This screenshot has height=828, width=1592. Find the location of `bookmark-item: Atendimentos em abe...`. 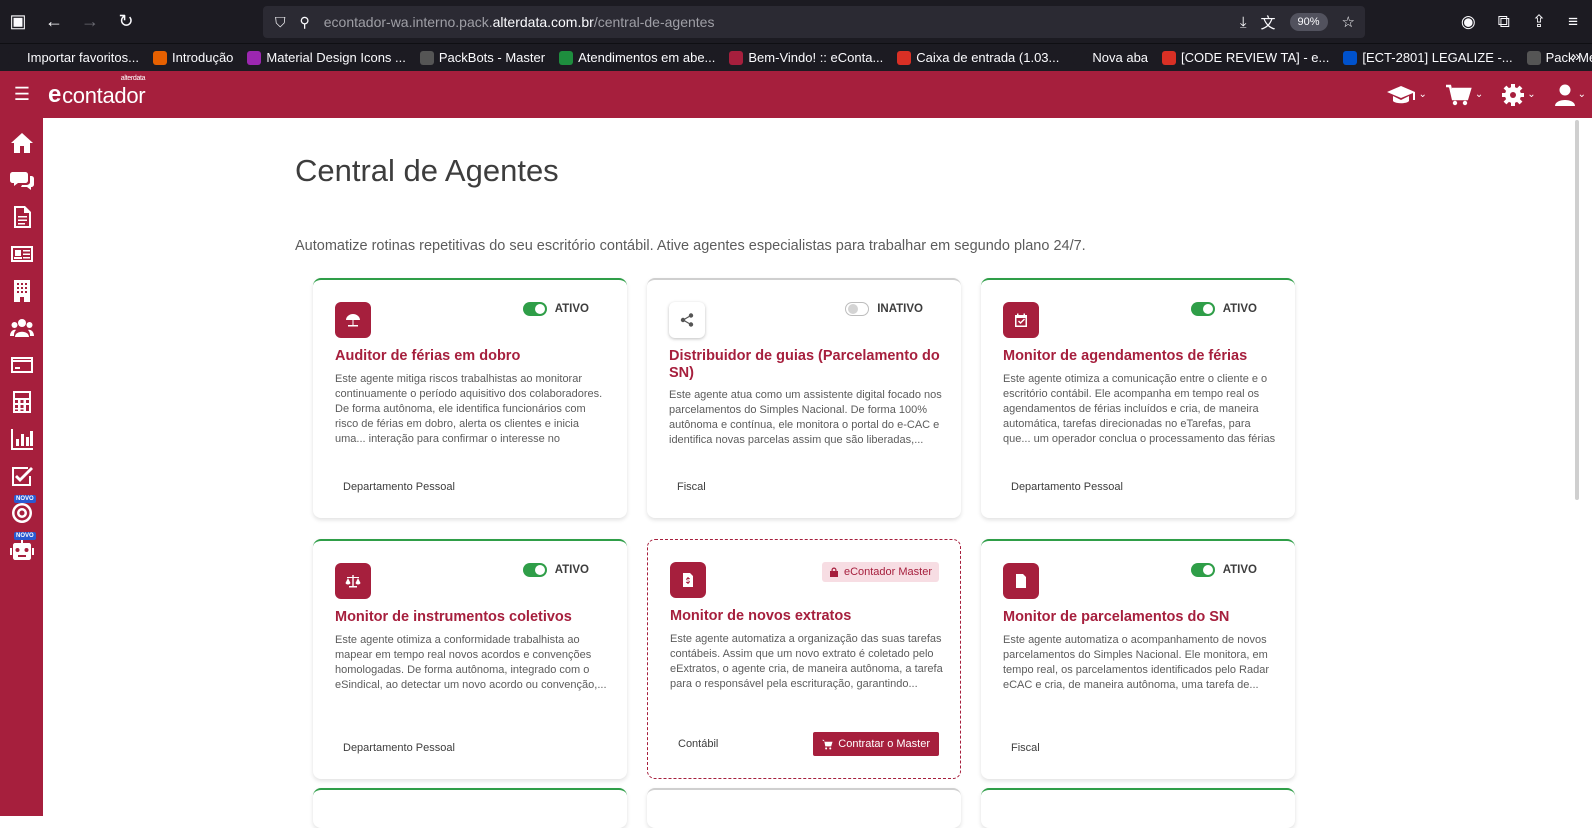

bookmark-item: Atendimentos em abe... is located at coordinates (637, 57).